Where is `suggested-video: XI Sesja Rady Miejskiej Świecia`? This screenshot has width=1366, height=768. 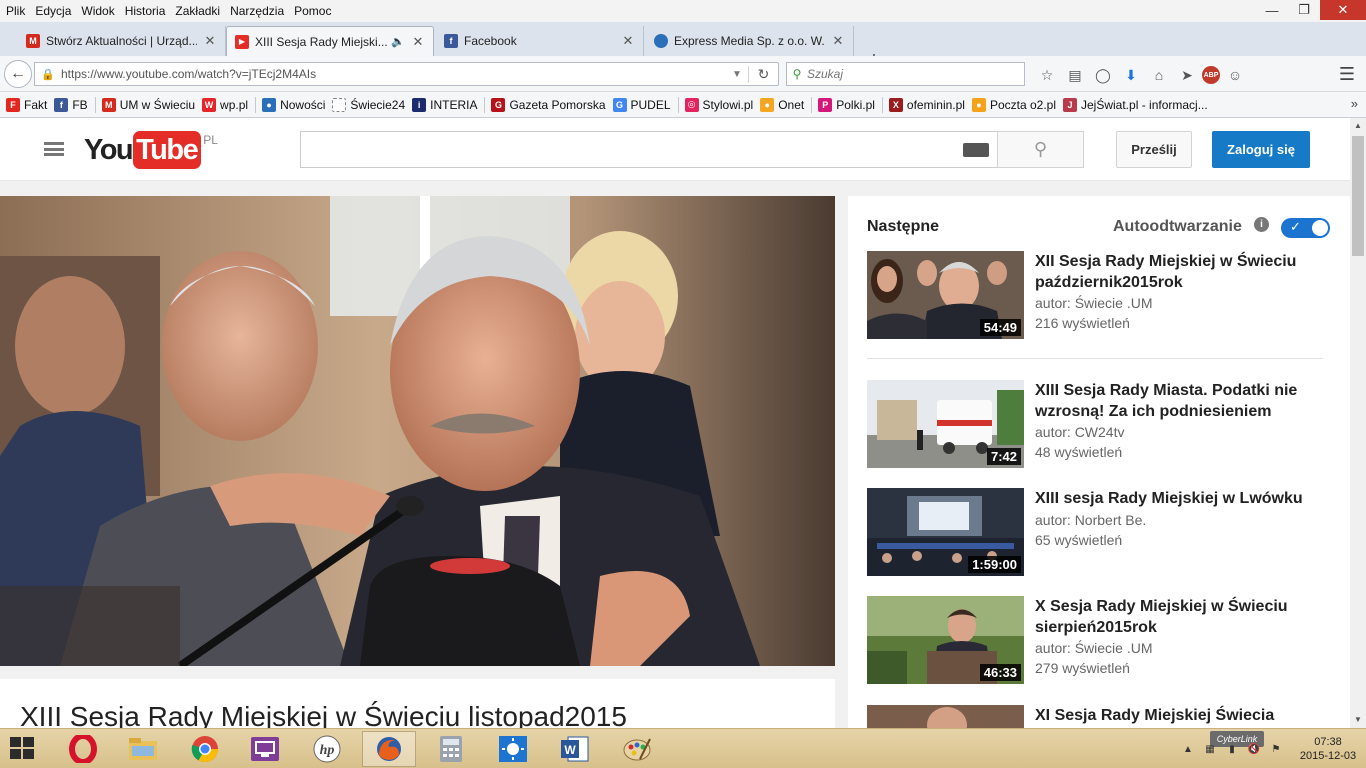 suggested-video: XI Sesja Rady Miejskiej Świecia is located at coordinates (1102, 716).